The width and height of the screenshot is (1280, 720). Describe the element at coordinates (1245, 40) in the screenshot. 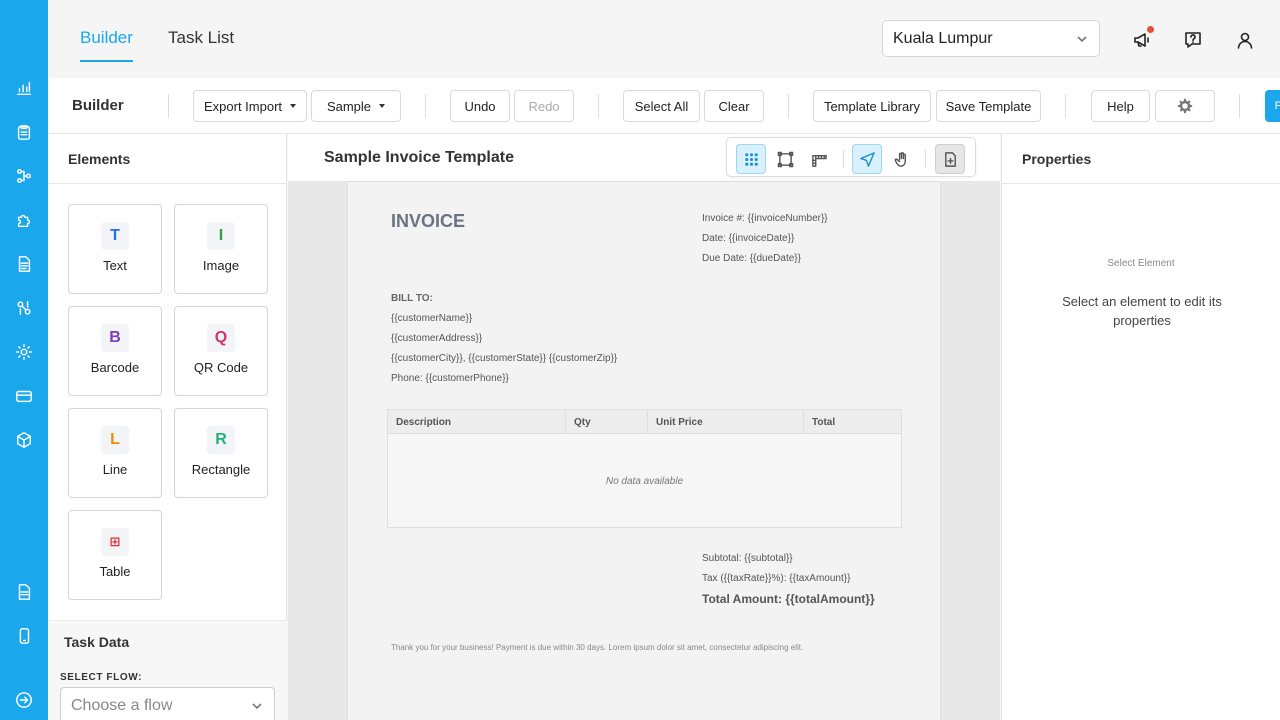

I see `user-icon` at that location.